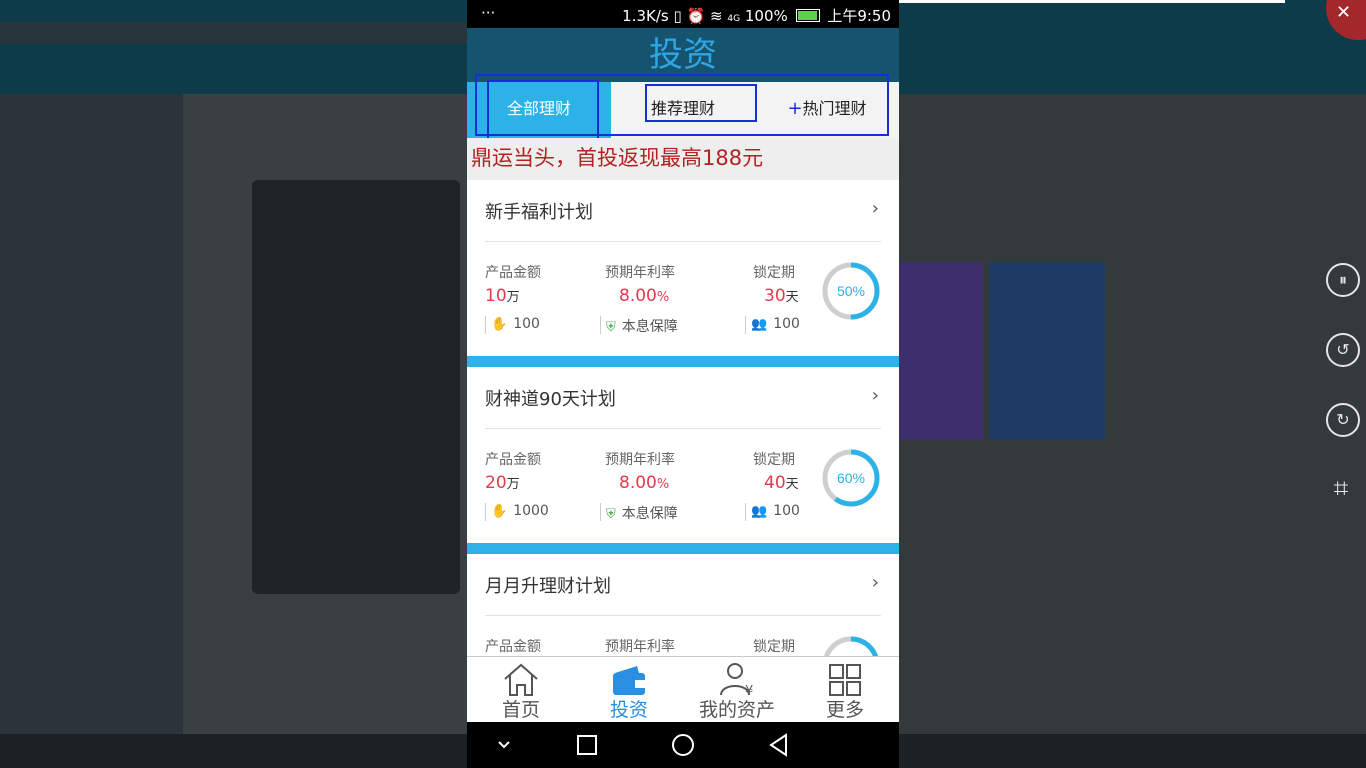 This screenshot has height=768, width=1366. I want to click on rotate-right-icon: ↻, so click(1343, 419).